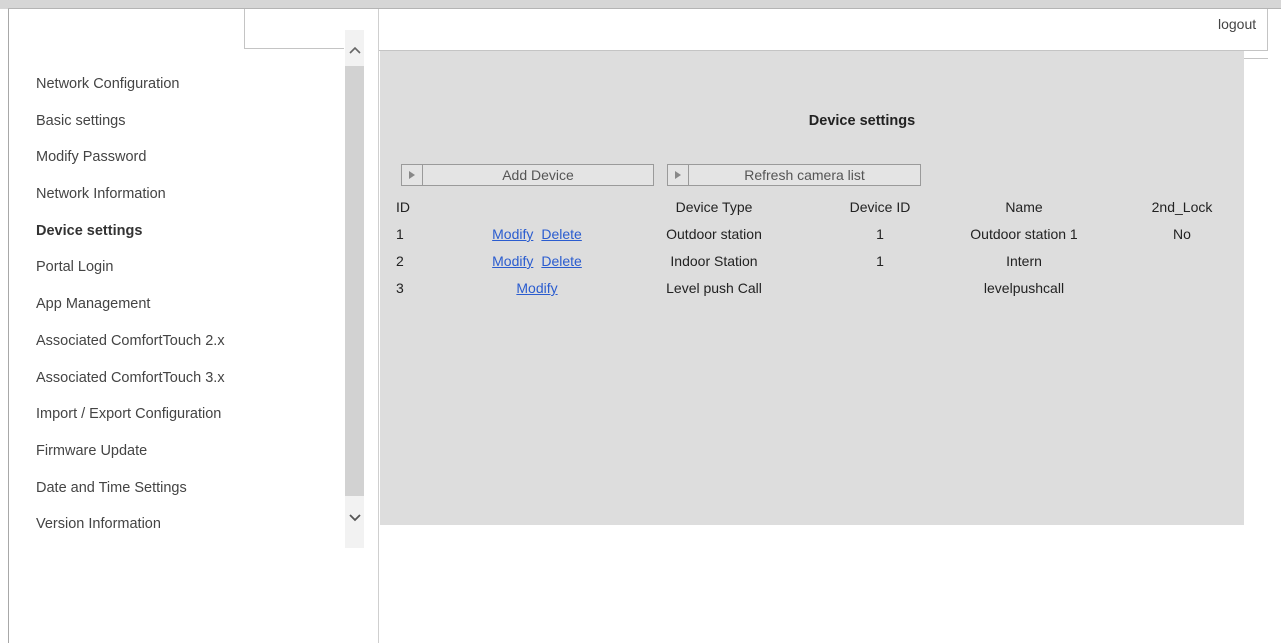 This screenshot has height=643, width=1281. What do you see at coordinates (1024, 234) in the screenshot?
I see `row-name: Outdoor station 1` at bounding box center [1024, 234].